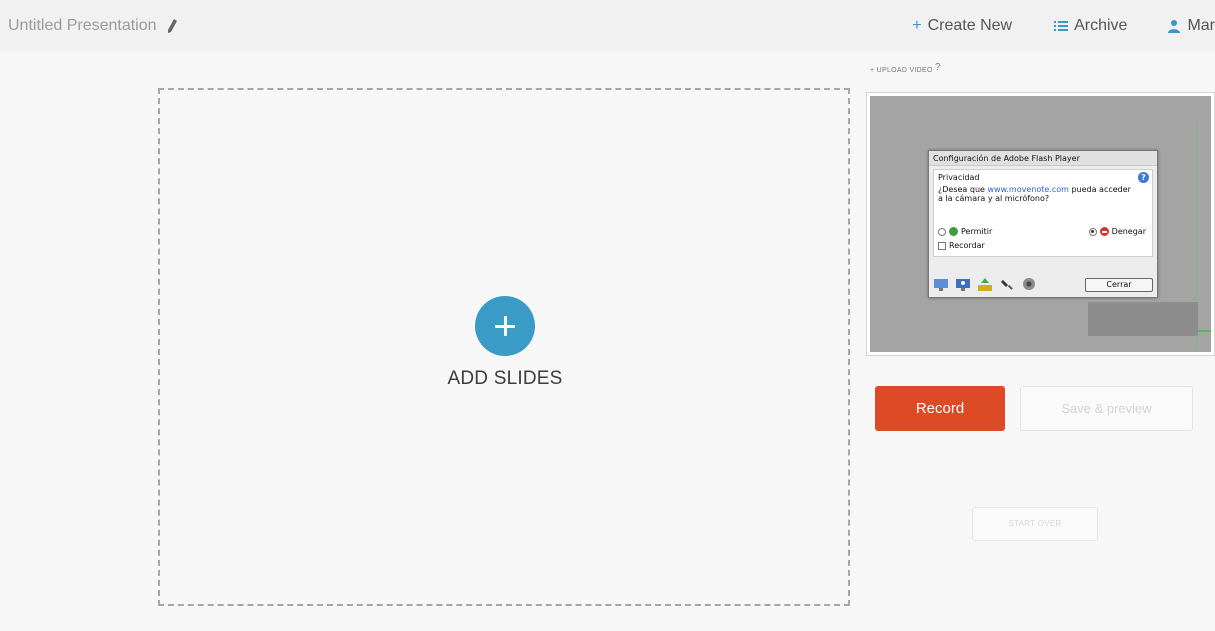 This screenshot has height=631, width=1215. What do you see at coordinates (1201, 25) in the screenshot?
I see `user-label: Mar` at bounding box center [1201, 25].